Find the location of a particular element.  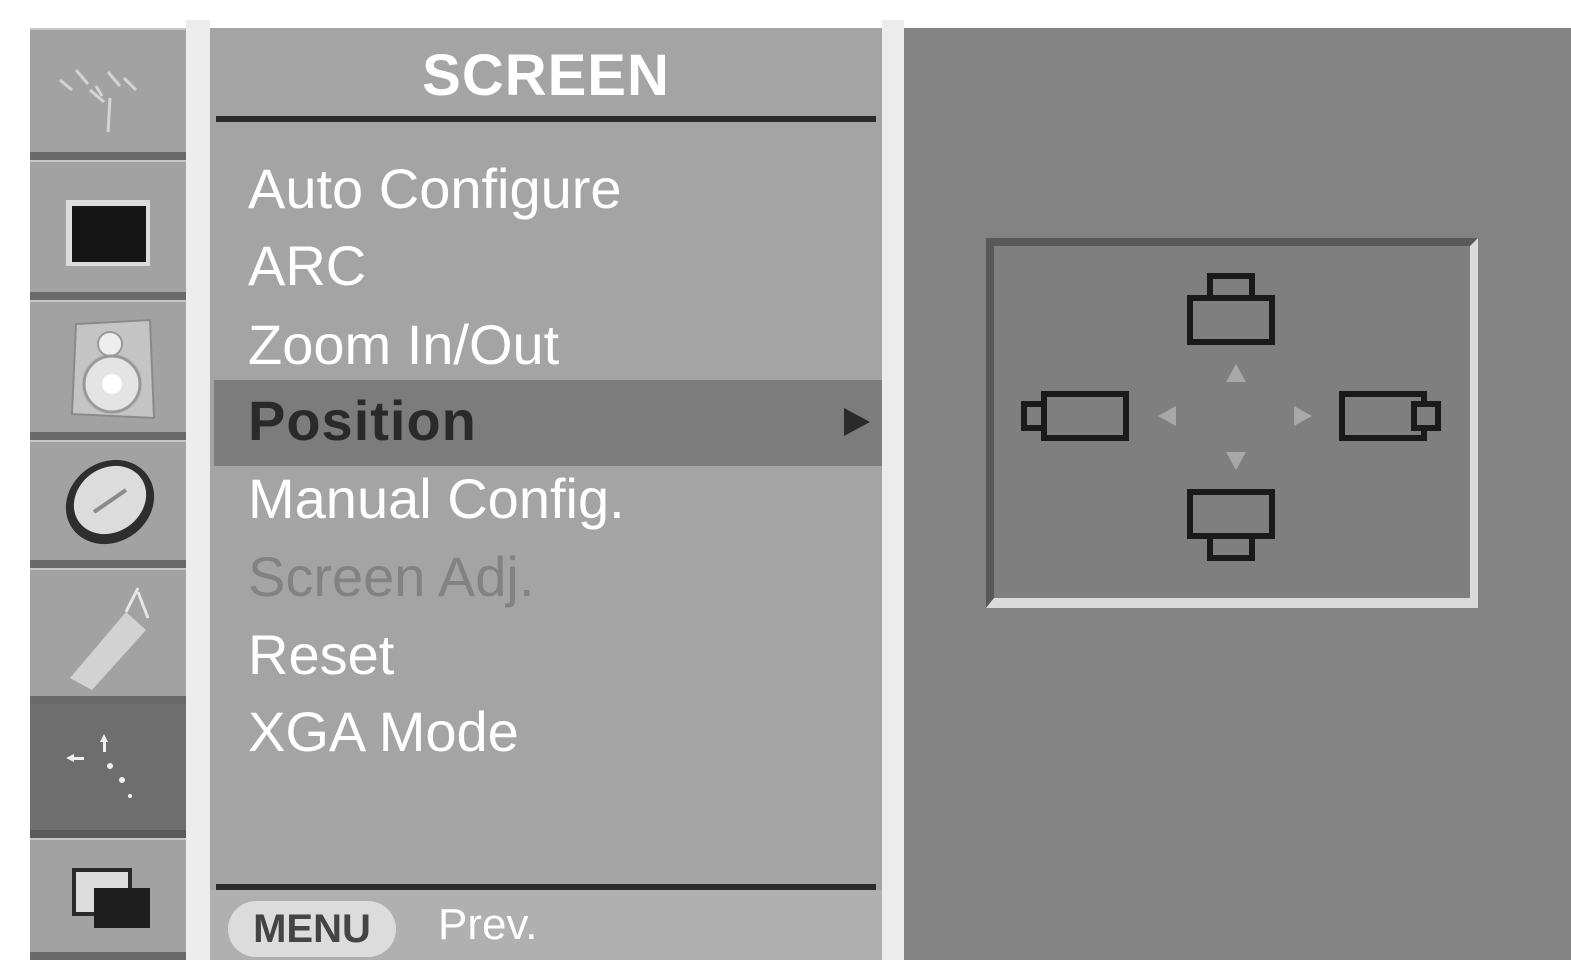

divider-right is located at coordinates (893, 490).